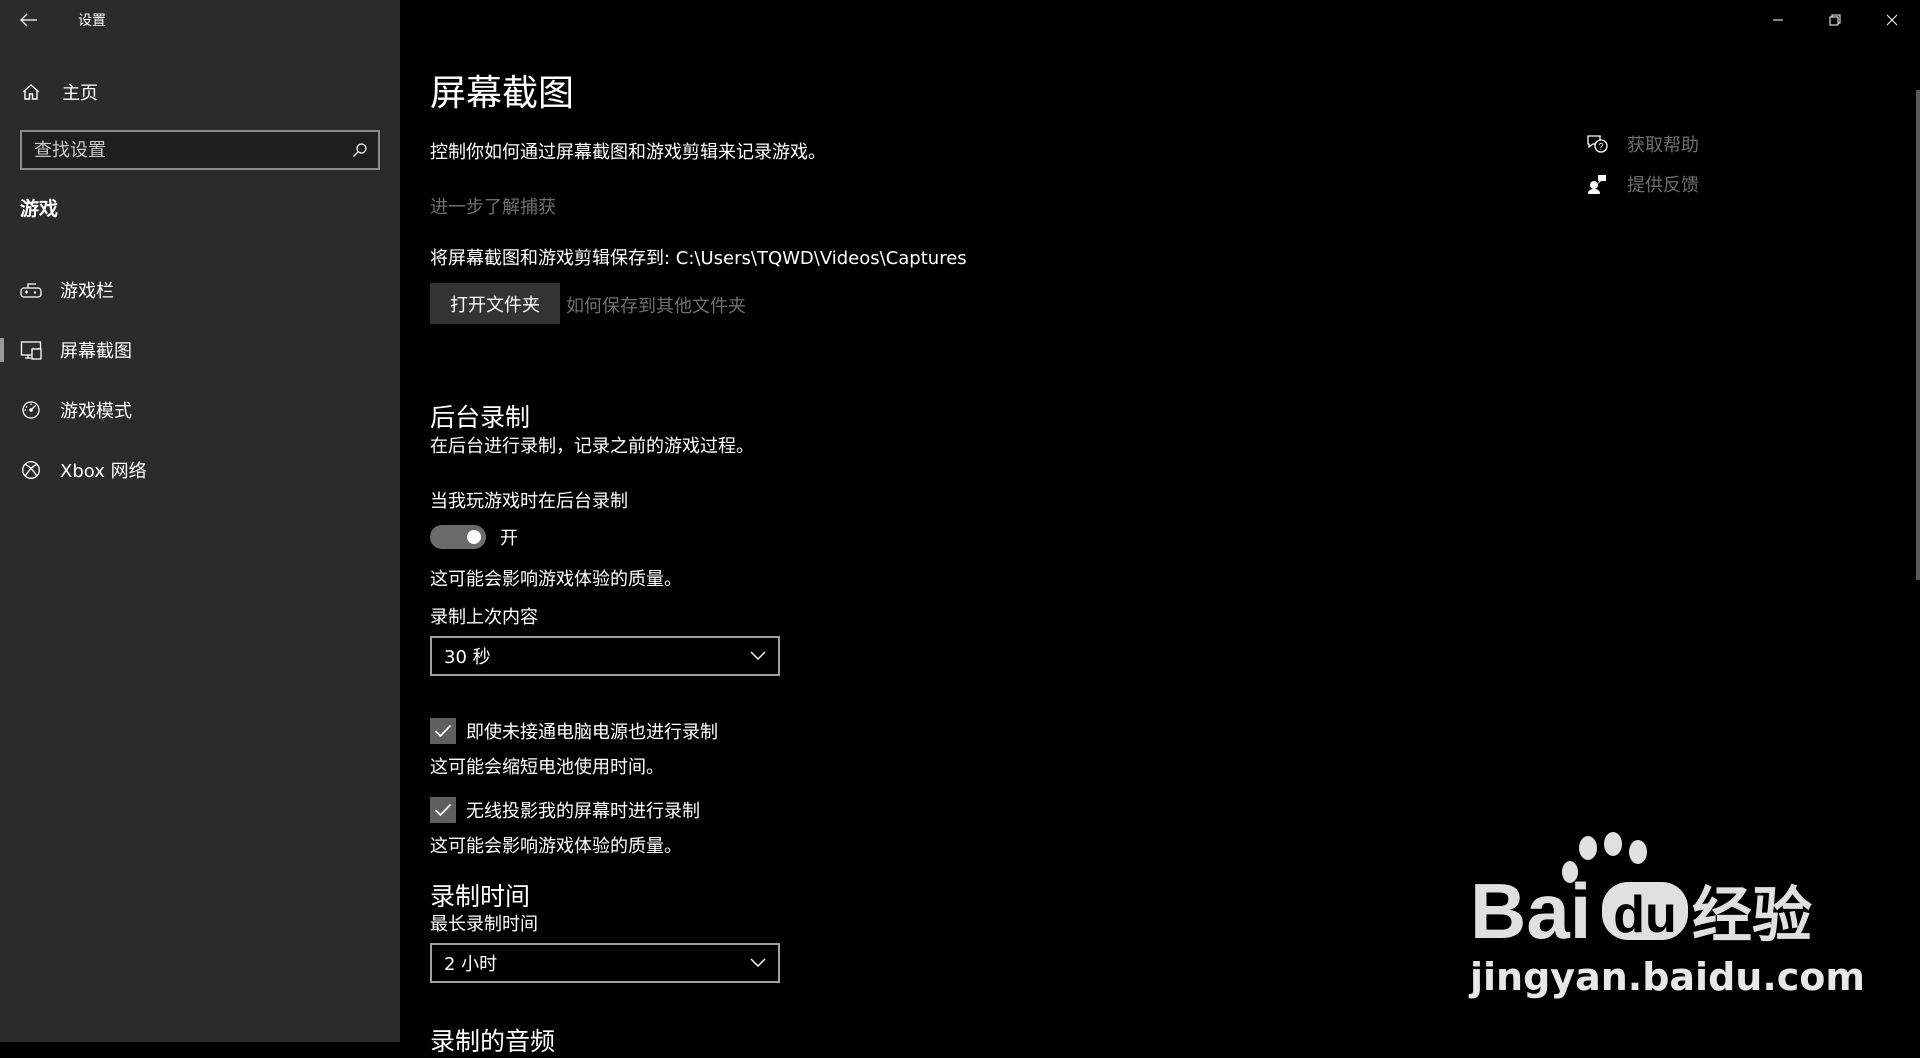  Describe the element at coordinates (1667, 977) in the screenshot. I see `watermark-url: jingyan.baidu.com` at that location.